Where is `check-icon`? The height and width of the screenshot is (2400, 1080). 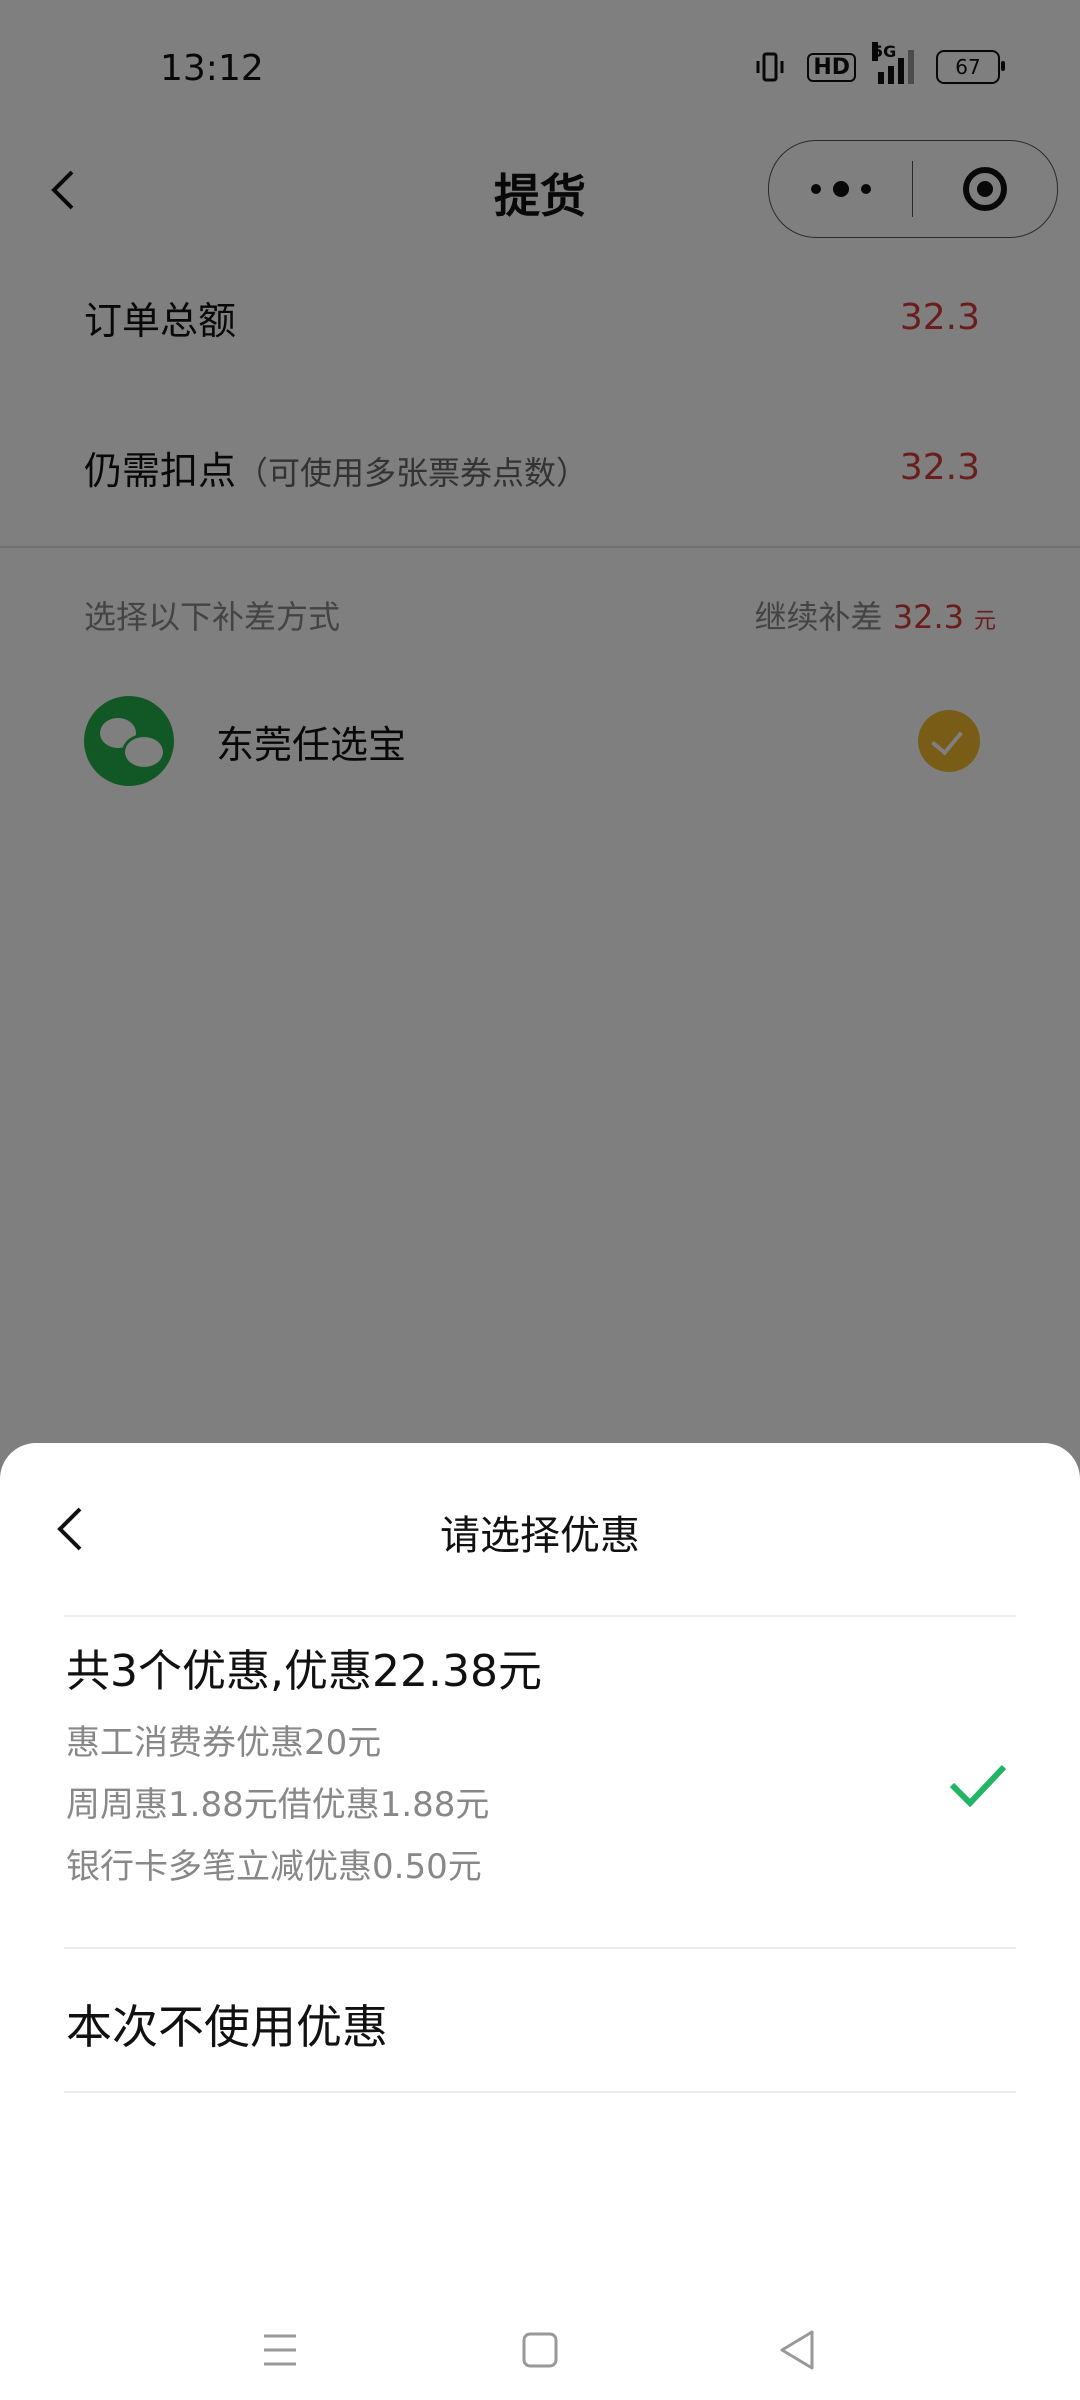
check-icon is located at coordinates (978, 1785).